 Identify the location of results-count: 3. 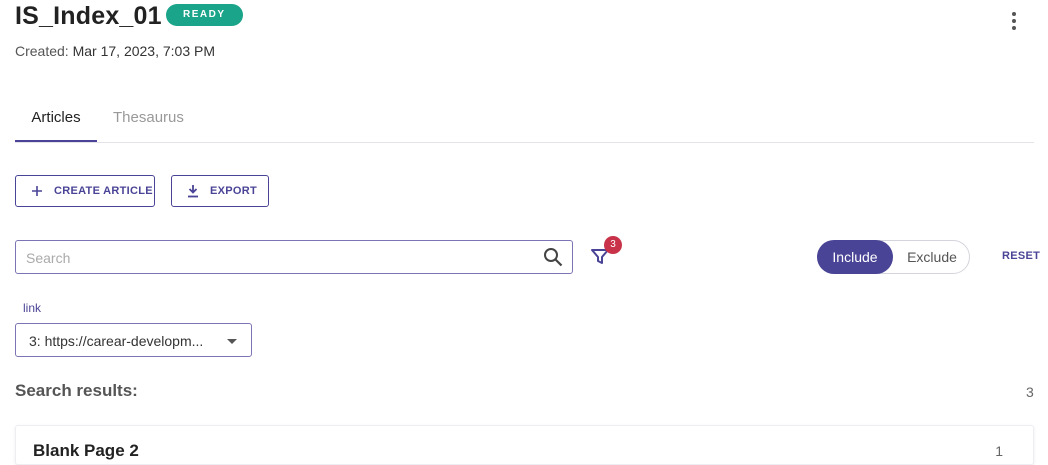
(1030, 392).